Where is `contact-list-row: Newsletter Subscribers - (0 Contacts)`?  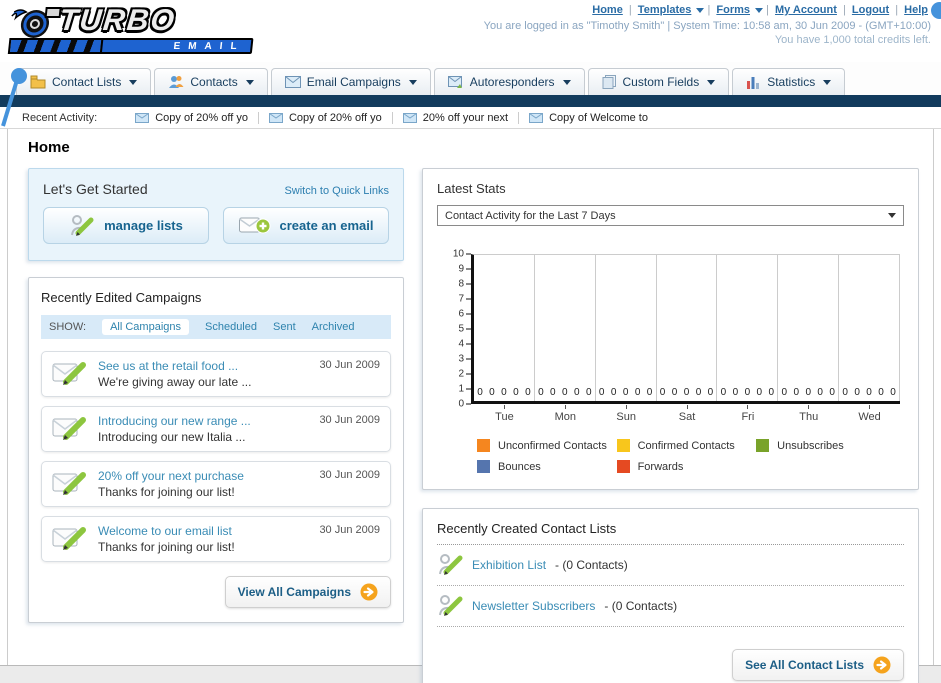 contact-list-row: Newsletter Subscribers - (0 Contacts) is located at coordinates (670, 606).